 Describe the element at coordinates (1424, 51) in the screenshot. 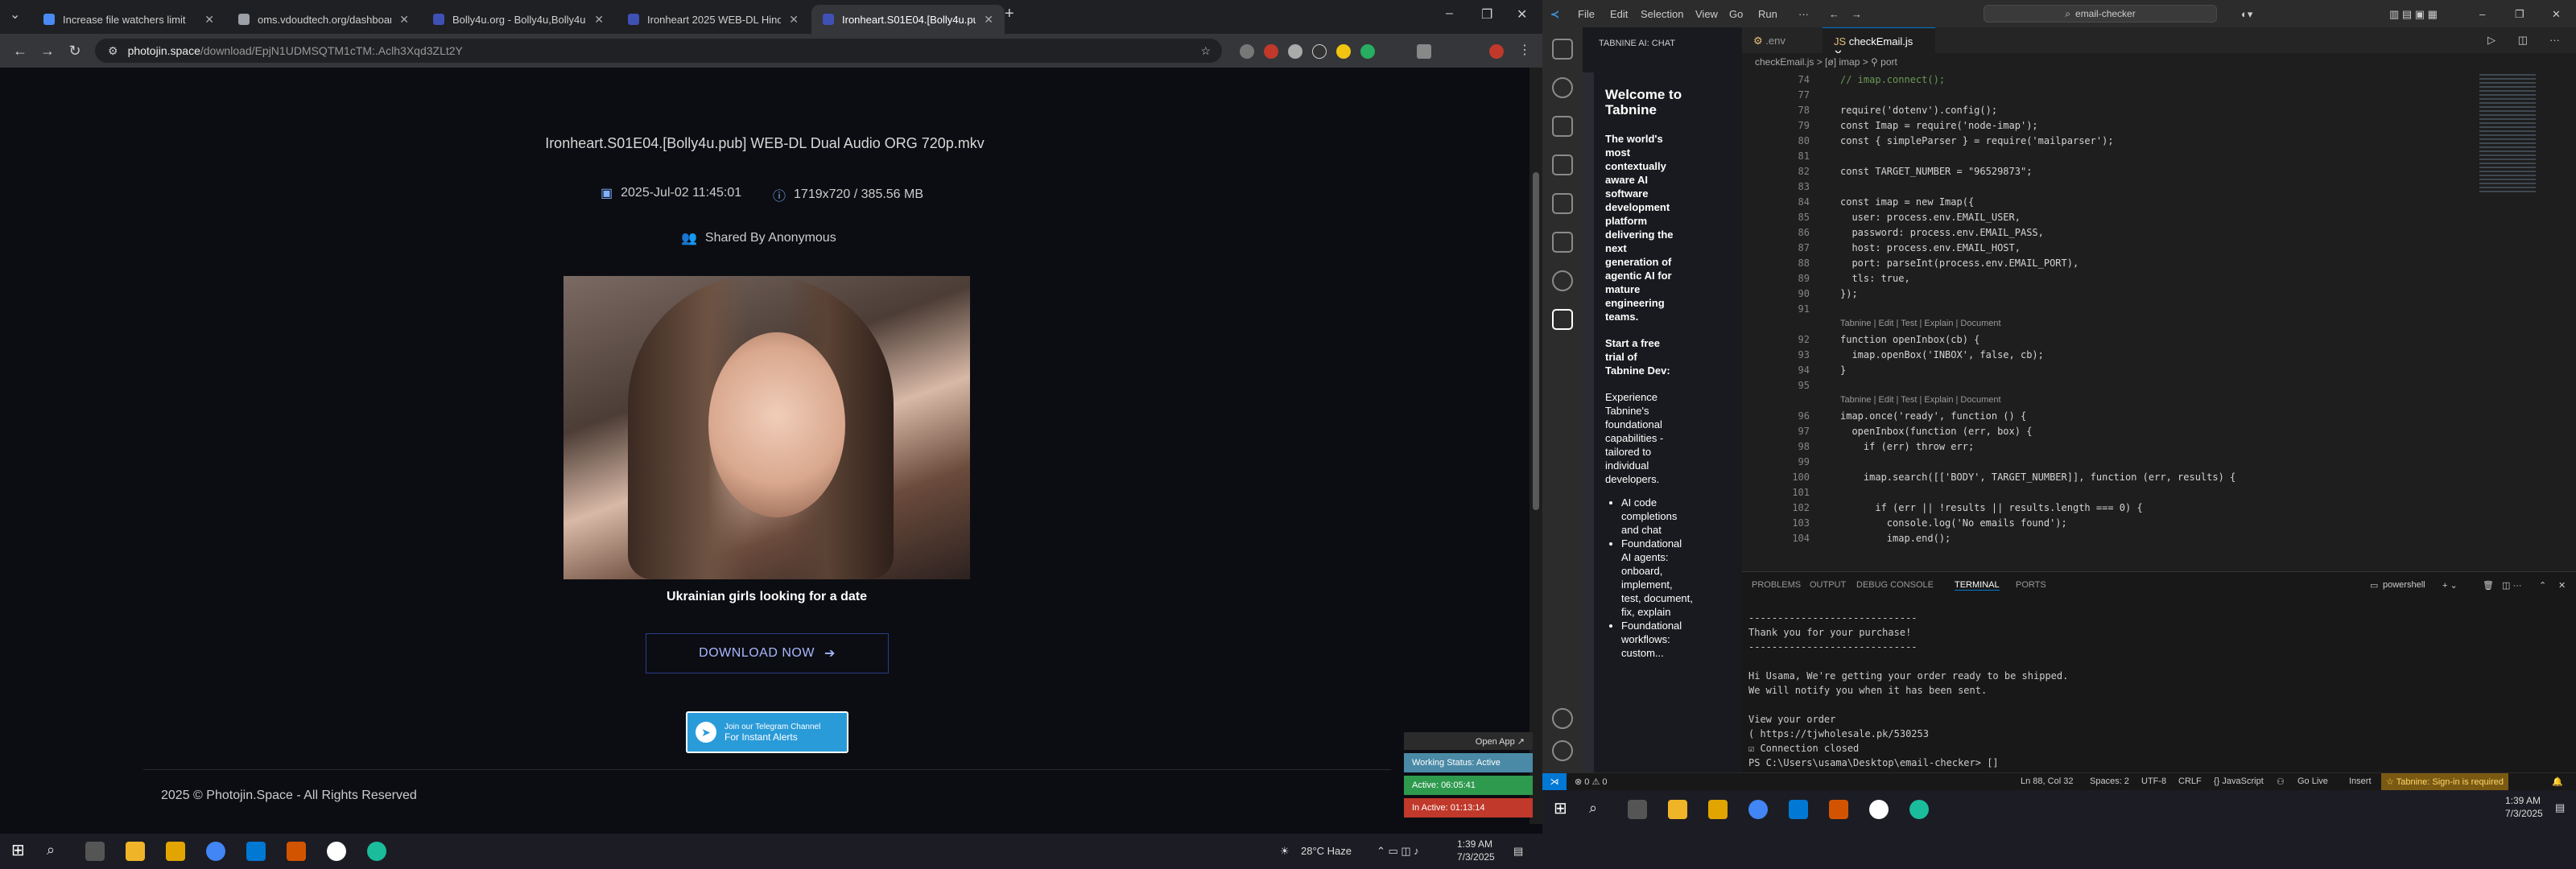

I see `extensions-puzzle-icon` at that location.